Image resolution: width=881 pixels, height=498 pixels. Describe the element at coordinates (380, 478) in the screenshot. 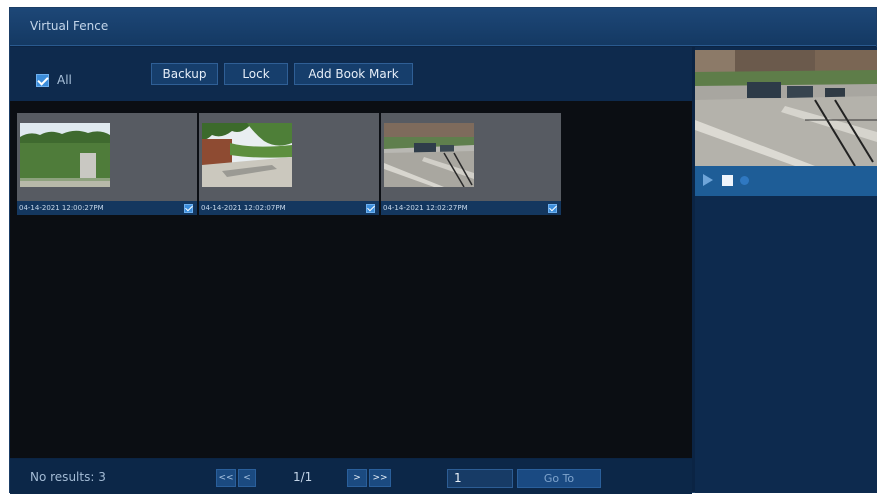

I see `last-page-button: >>` at that location.